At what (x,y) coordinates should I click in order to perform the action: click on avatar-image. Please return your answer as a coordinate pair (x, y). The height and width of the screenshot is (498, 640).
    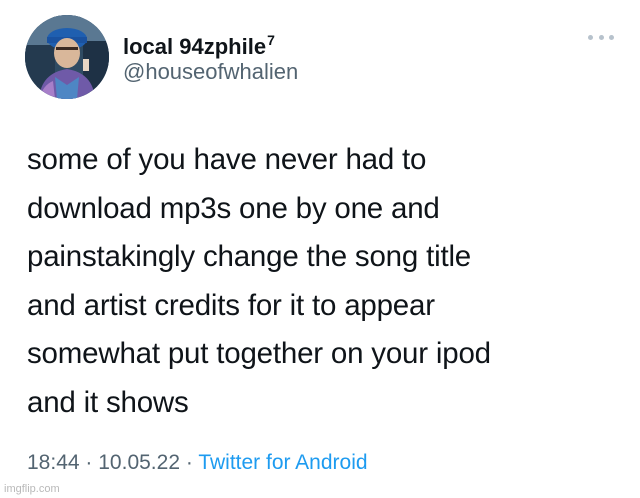
    Looking at the image, I should click on (67, 57).